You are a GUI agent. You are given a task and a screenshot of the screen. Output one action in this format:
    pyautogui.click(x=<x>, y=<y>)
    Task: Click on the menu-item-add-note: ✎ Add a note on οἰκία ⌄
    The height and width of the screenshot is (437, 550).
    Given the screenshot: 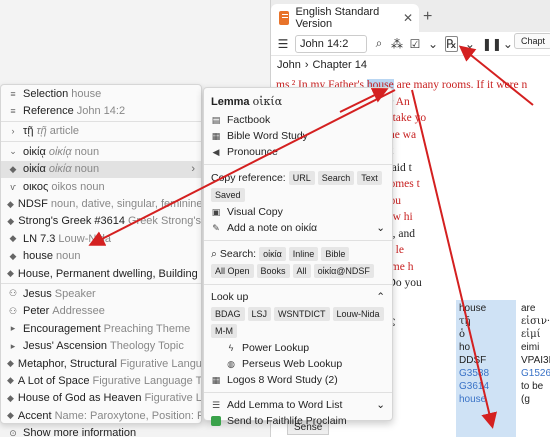 What is the action you would take?
    pyautogui.click(x=298, y=228)
    